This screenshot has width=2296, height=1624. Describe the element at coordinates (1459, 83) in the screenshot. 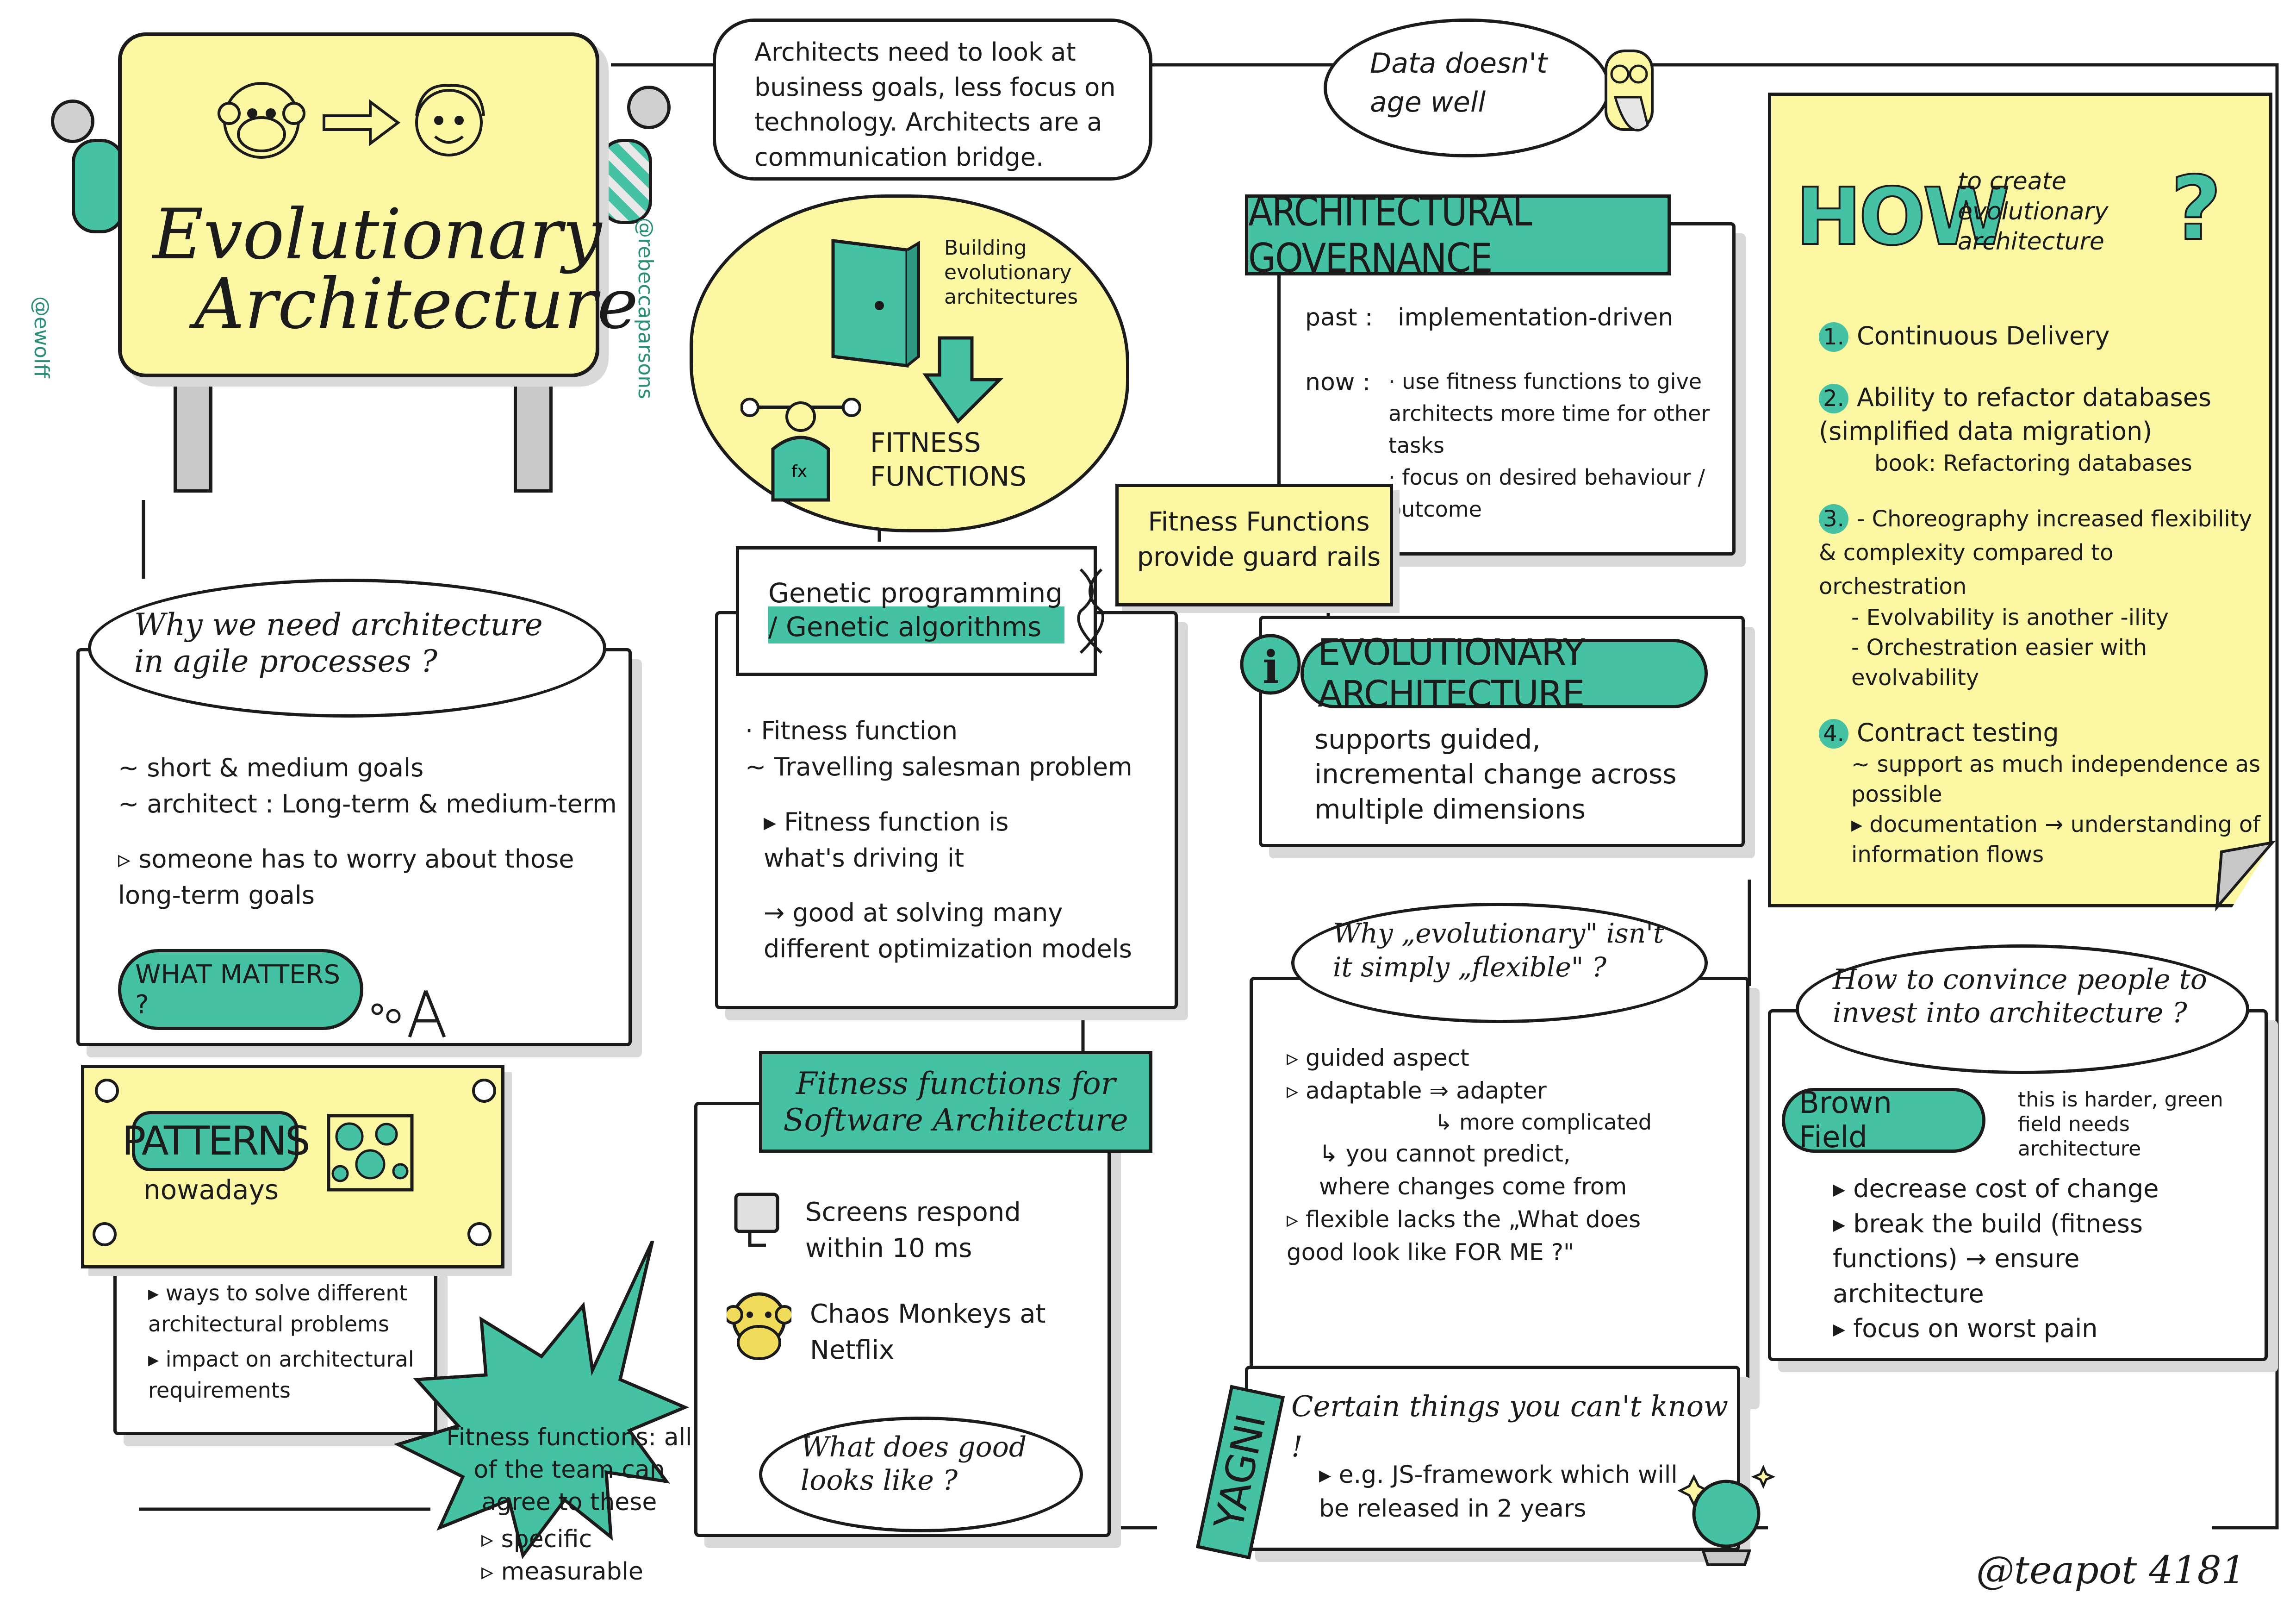

I see `data-quote-text: Data doesn't age well` at that location.